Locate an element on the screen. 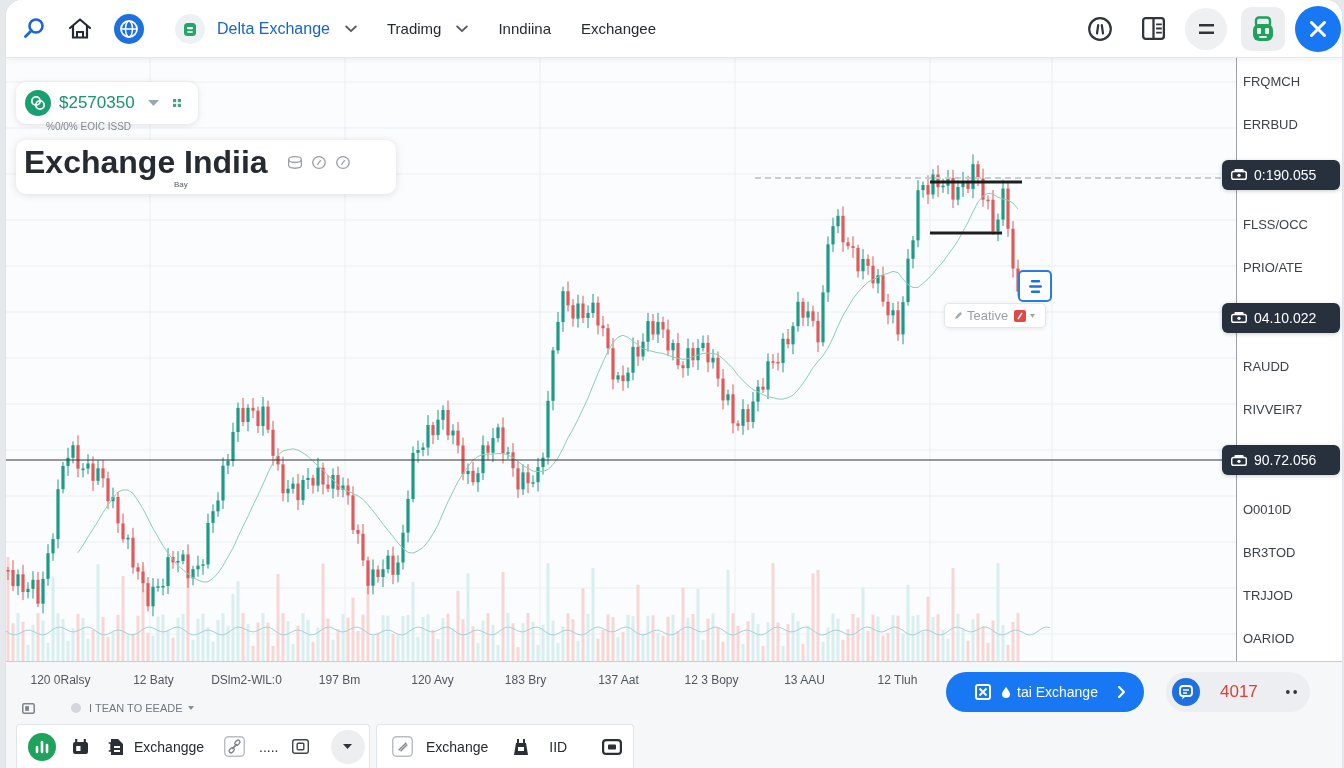 The height and width of the screenshot is (768, 1344). tag-value: 90.72.056 is located at coordinates (1285, 460).